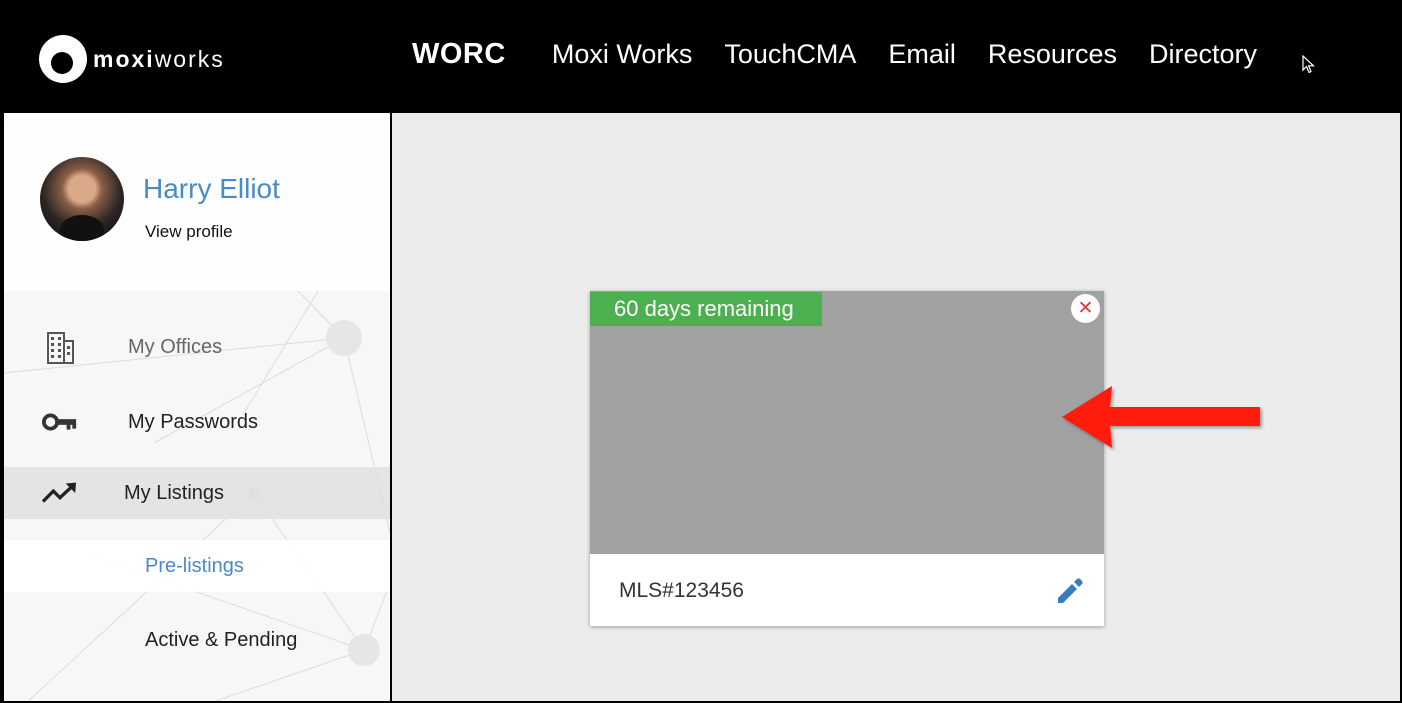  I want to click on trending-up-icon, so click(60, 493).